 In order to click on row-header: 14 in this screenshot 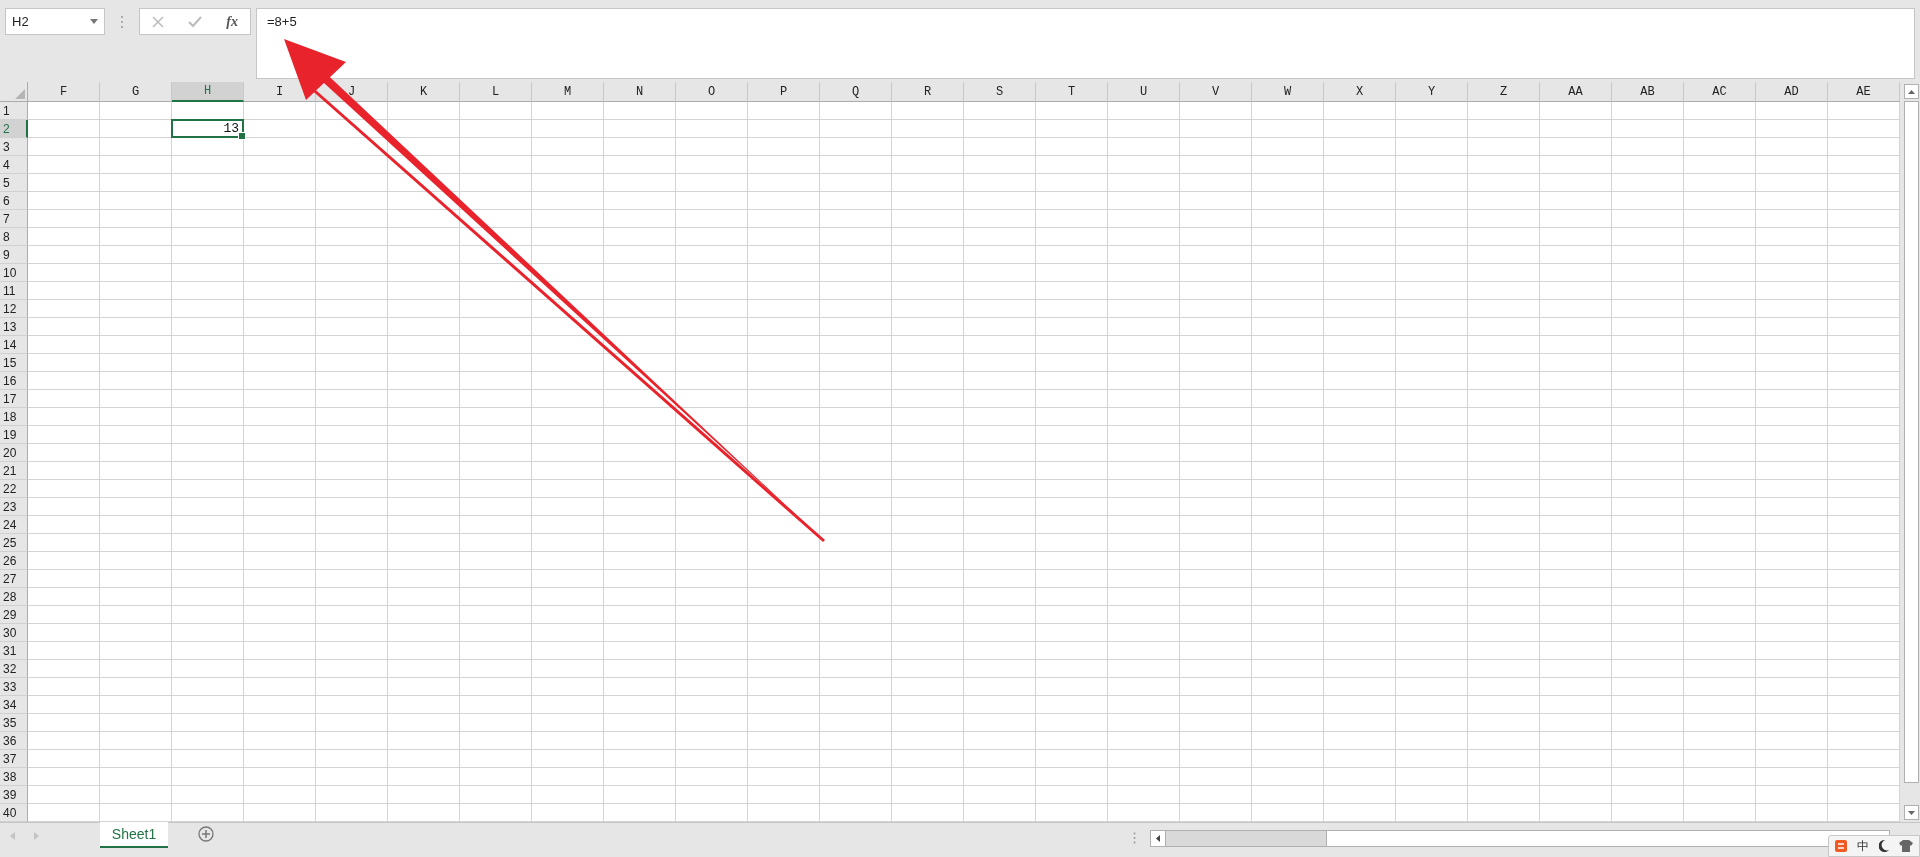, I will do `click(14, 345)`.